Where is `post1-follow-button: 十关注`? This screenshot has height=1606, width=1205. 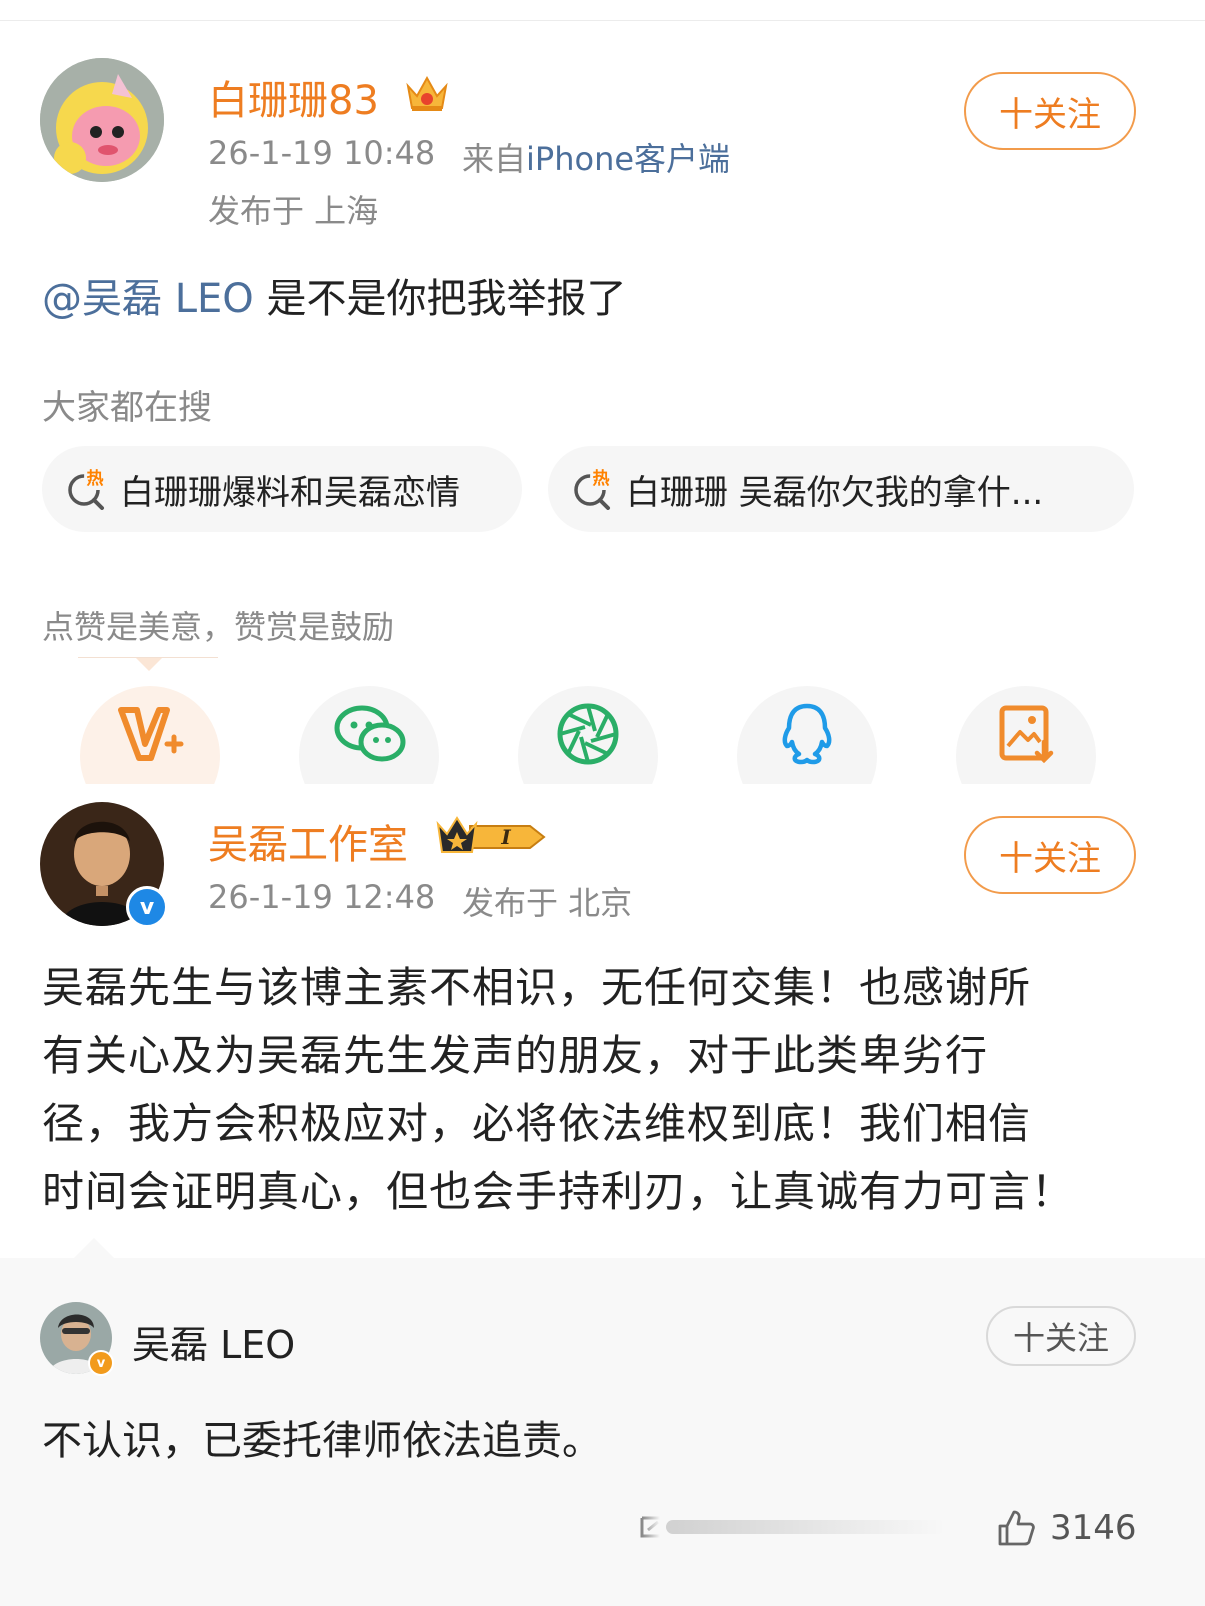
post1-follow-button: 十关注 is located at coordinates (1050, 111).